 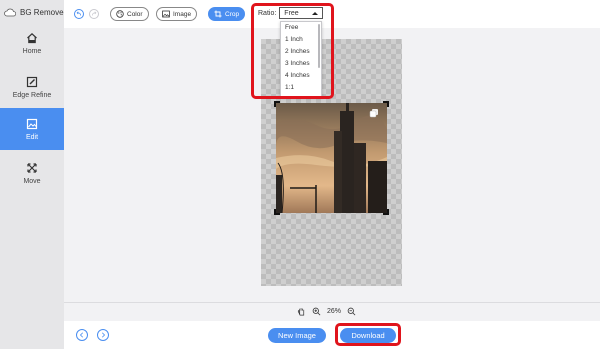 What do you see at coordinates (332, 14) in the screenshot?
I see `toolbar: Color Image Crop Ratio: Free` at bounding box center [332, 14].